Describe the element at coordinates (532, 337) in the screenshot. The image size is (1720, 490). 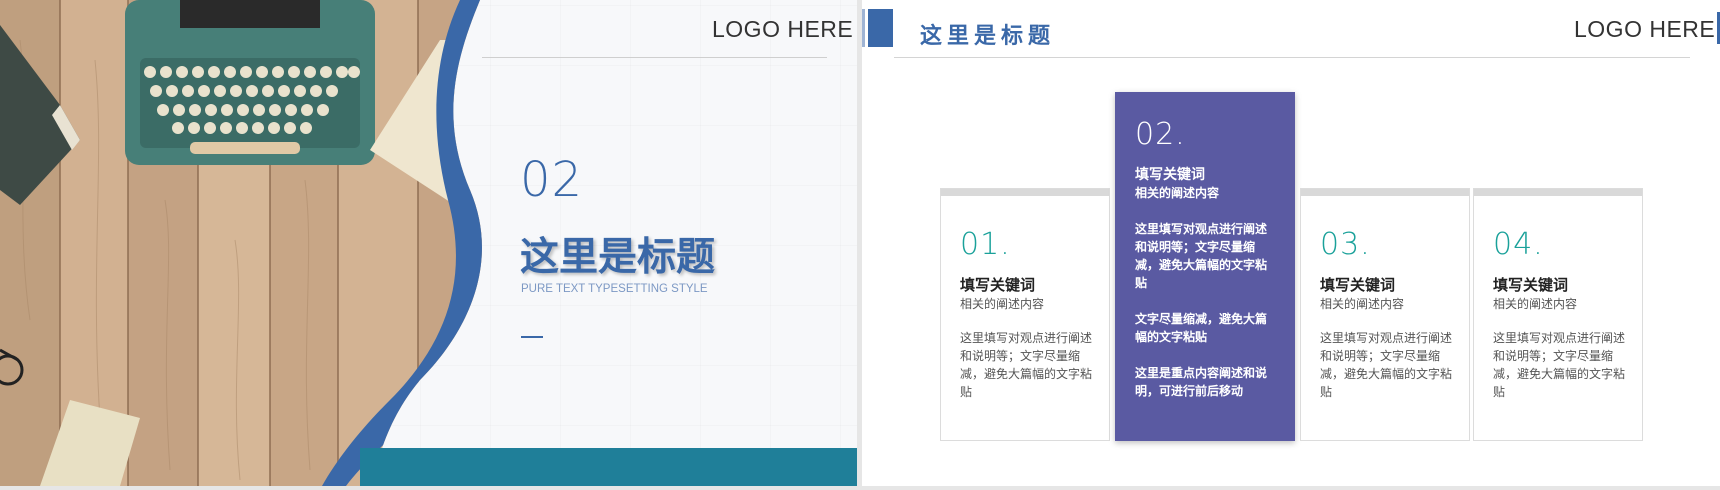
I see `title-dash` at that location.